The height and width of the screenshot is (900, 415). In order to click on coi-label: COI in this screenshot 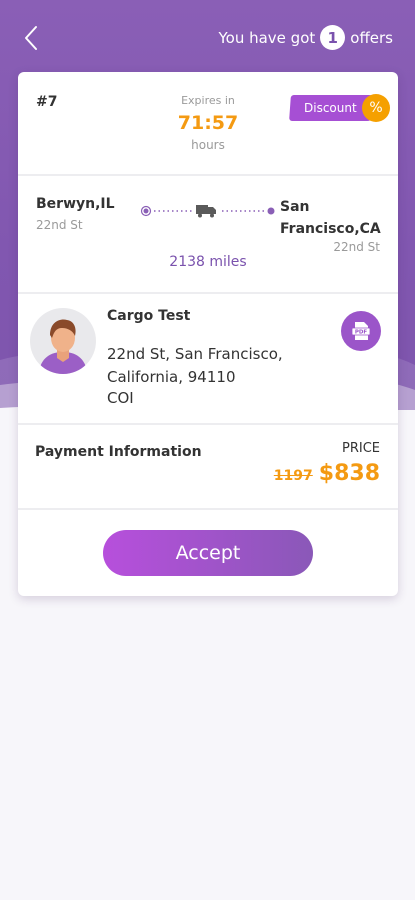, I will do `click(120, 398)`.